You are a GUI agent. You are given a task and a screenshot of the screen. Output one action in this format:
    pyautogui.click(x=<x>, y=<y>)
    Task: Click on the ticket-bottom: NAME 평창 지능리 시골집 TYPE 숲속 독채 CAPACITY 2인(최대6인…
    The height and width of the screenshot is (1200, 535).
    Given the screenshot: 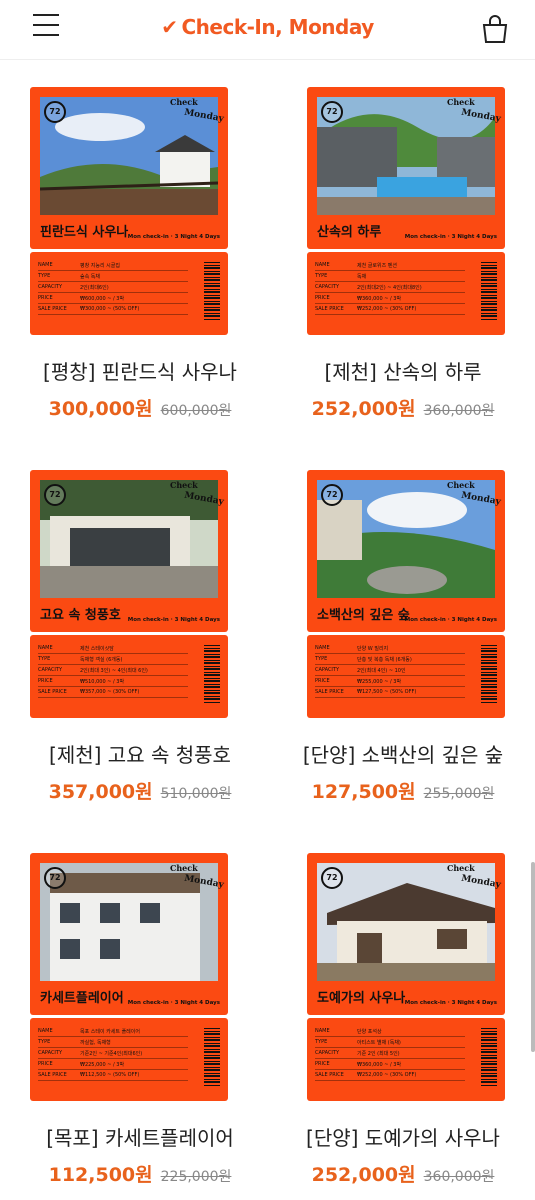 What is the action you would take?
    pyautogui.click(x=129, y=293)
    